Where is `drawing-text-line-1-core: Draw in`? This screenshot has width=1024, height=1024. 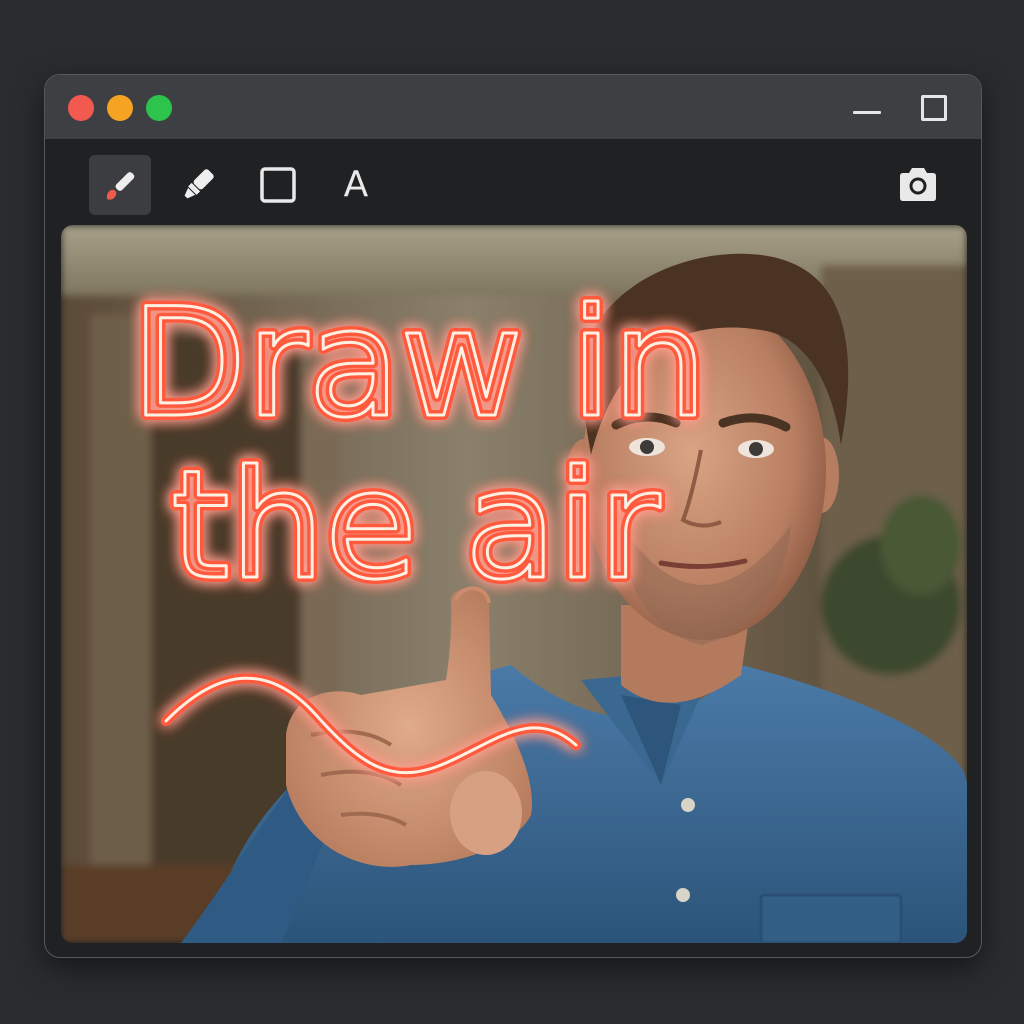
drawing-text-line-1-core: Draw in is located at coordinates (419, 364).